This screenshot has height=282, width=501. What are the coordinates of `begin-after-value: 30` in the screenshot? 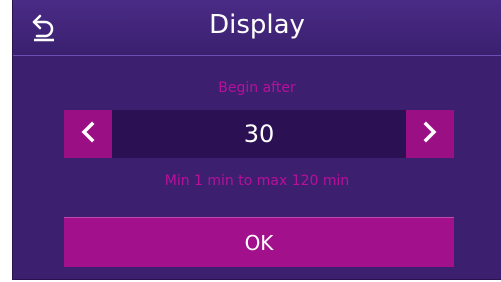 It's located at (259, 134).